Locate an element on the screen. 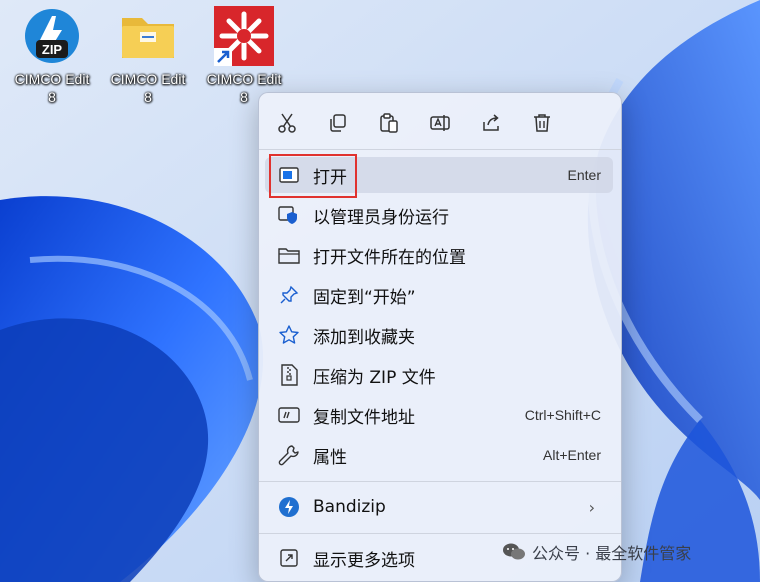 The image size is (760, 582). rename-icon is located at coordinates (440, 123).